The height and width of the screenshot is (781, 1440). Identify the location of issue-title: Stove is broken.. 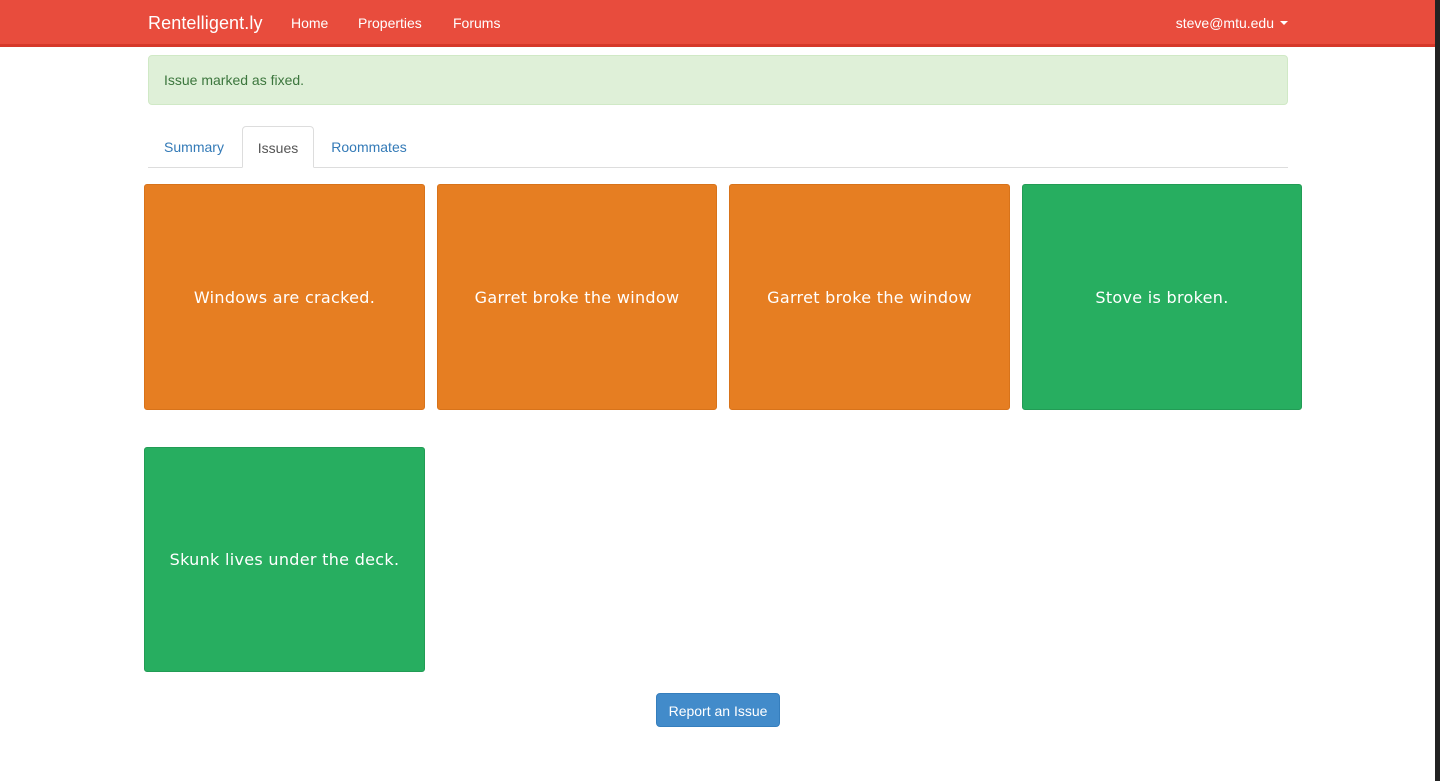
(1162, 297).